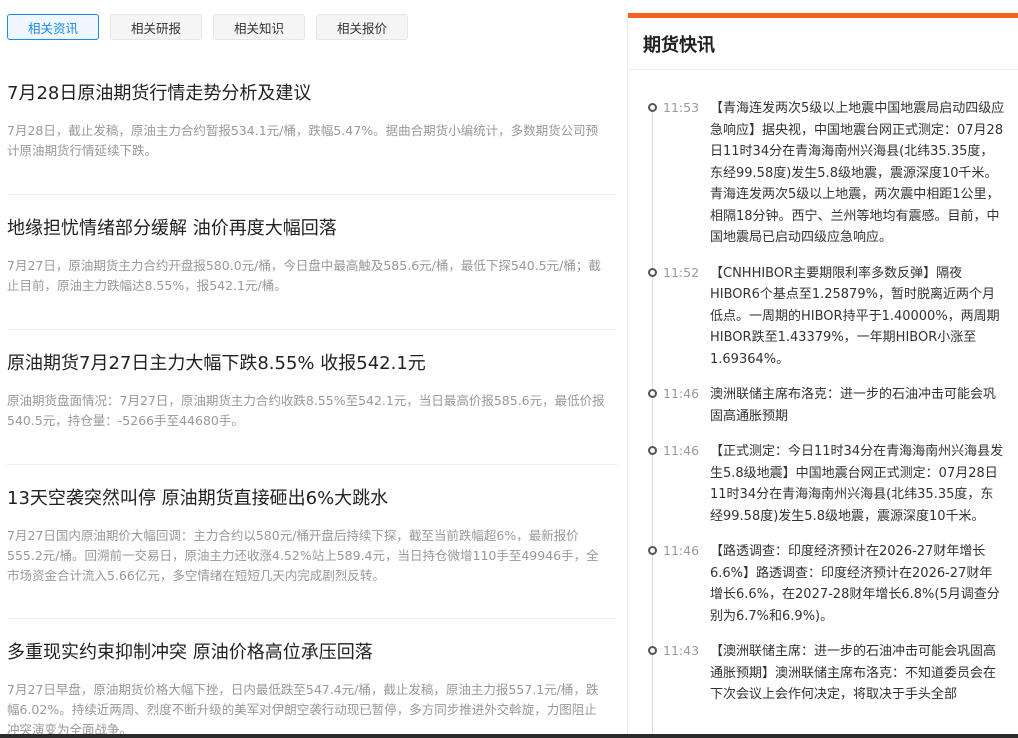  Describe the element at coordinates (681, 107) in the screenshot. I see `flash-time: 11:53` at that location.